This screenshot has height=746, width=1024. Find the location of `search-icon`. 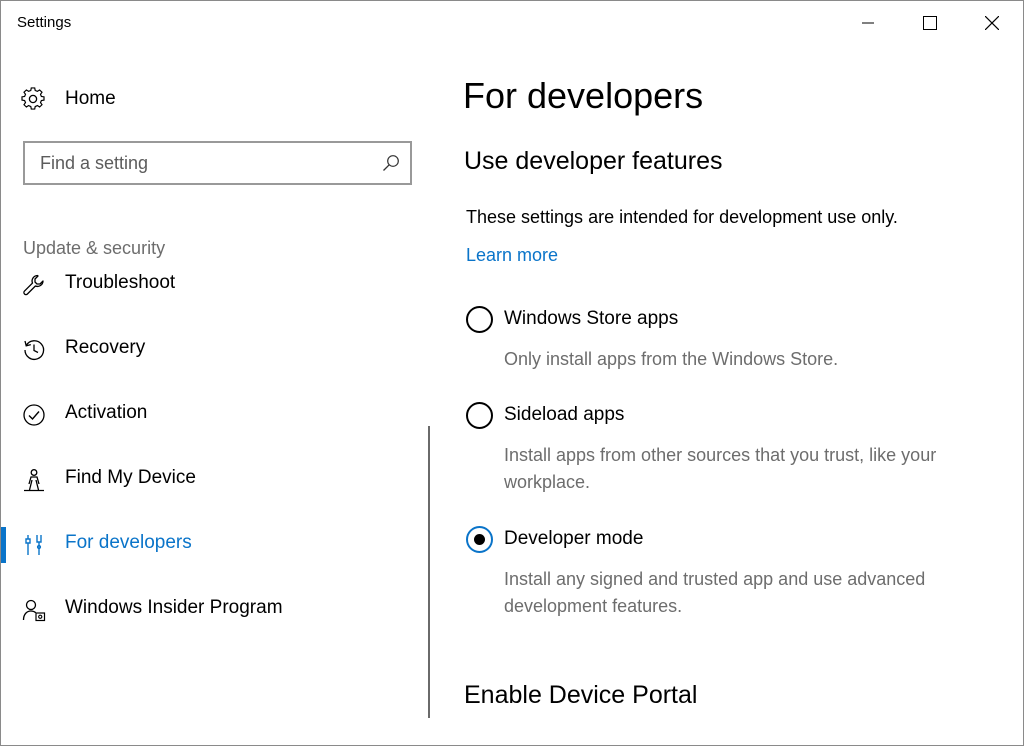

search-icon is located at coordinates (391, 163).